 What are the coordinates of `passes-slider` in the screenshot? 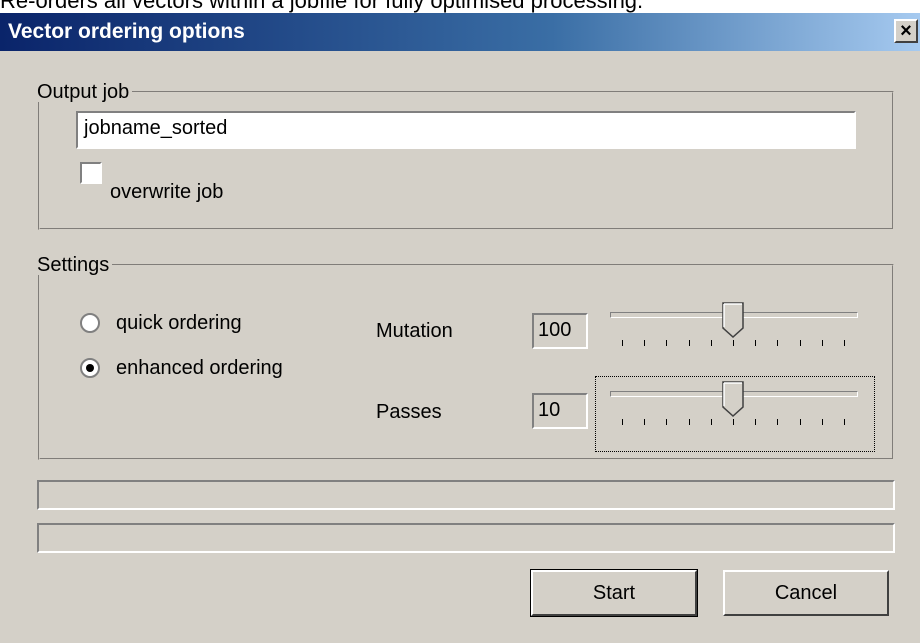 It's located at (734, 406).